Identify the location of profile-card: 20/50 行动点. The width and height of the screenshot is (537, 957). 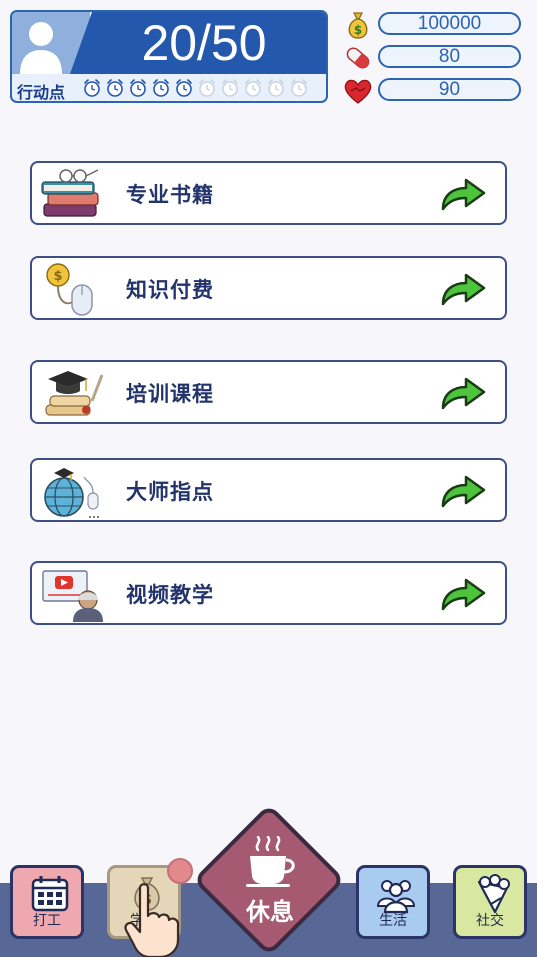
(169, 56).